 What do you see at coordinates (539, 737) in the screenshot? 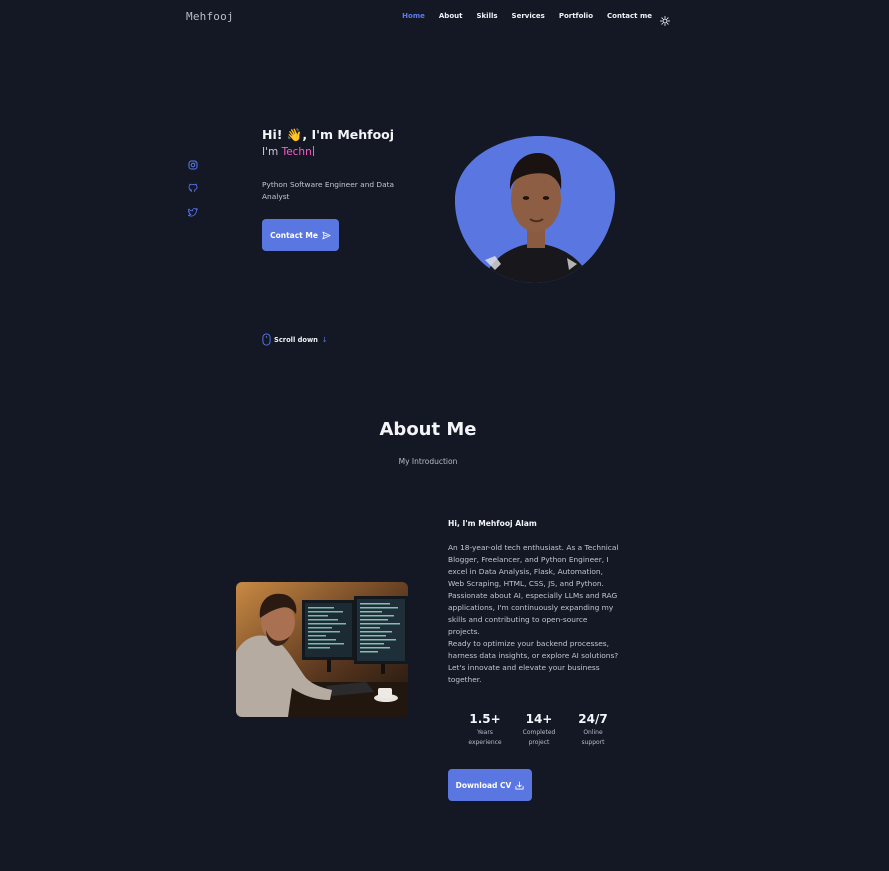
I see `stat-label: Completed project` at bounding box center [539, 737].